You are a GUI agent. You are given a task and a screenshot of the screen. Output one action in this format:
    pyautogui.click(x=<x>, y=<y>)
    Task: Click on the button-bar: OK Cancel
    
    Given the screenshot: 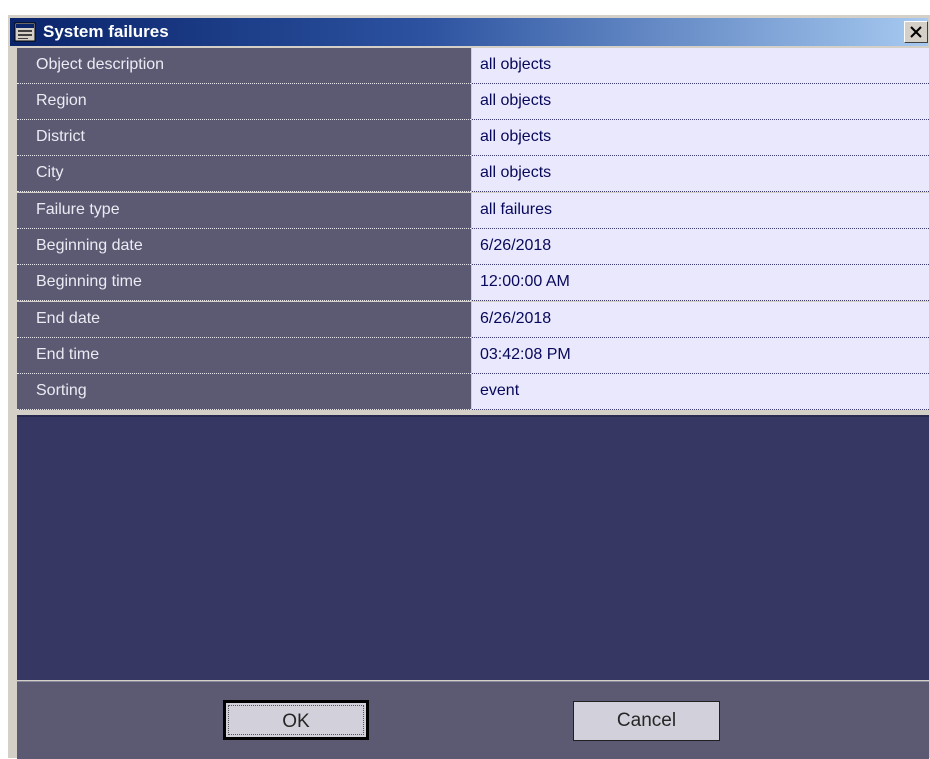 What is the action you would take?
    pyautogui.click(x=473, y=720)
    